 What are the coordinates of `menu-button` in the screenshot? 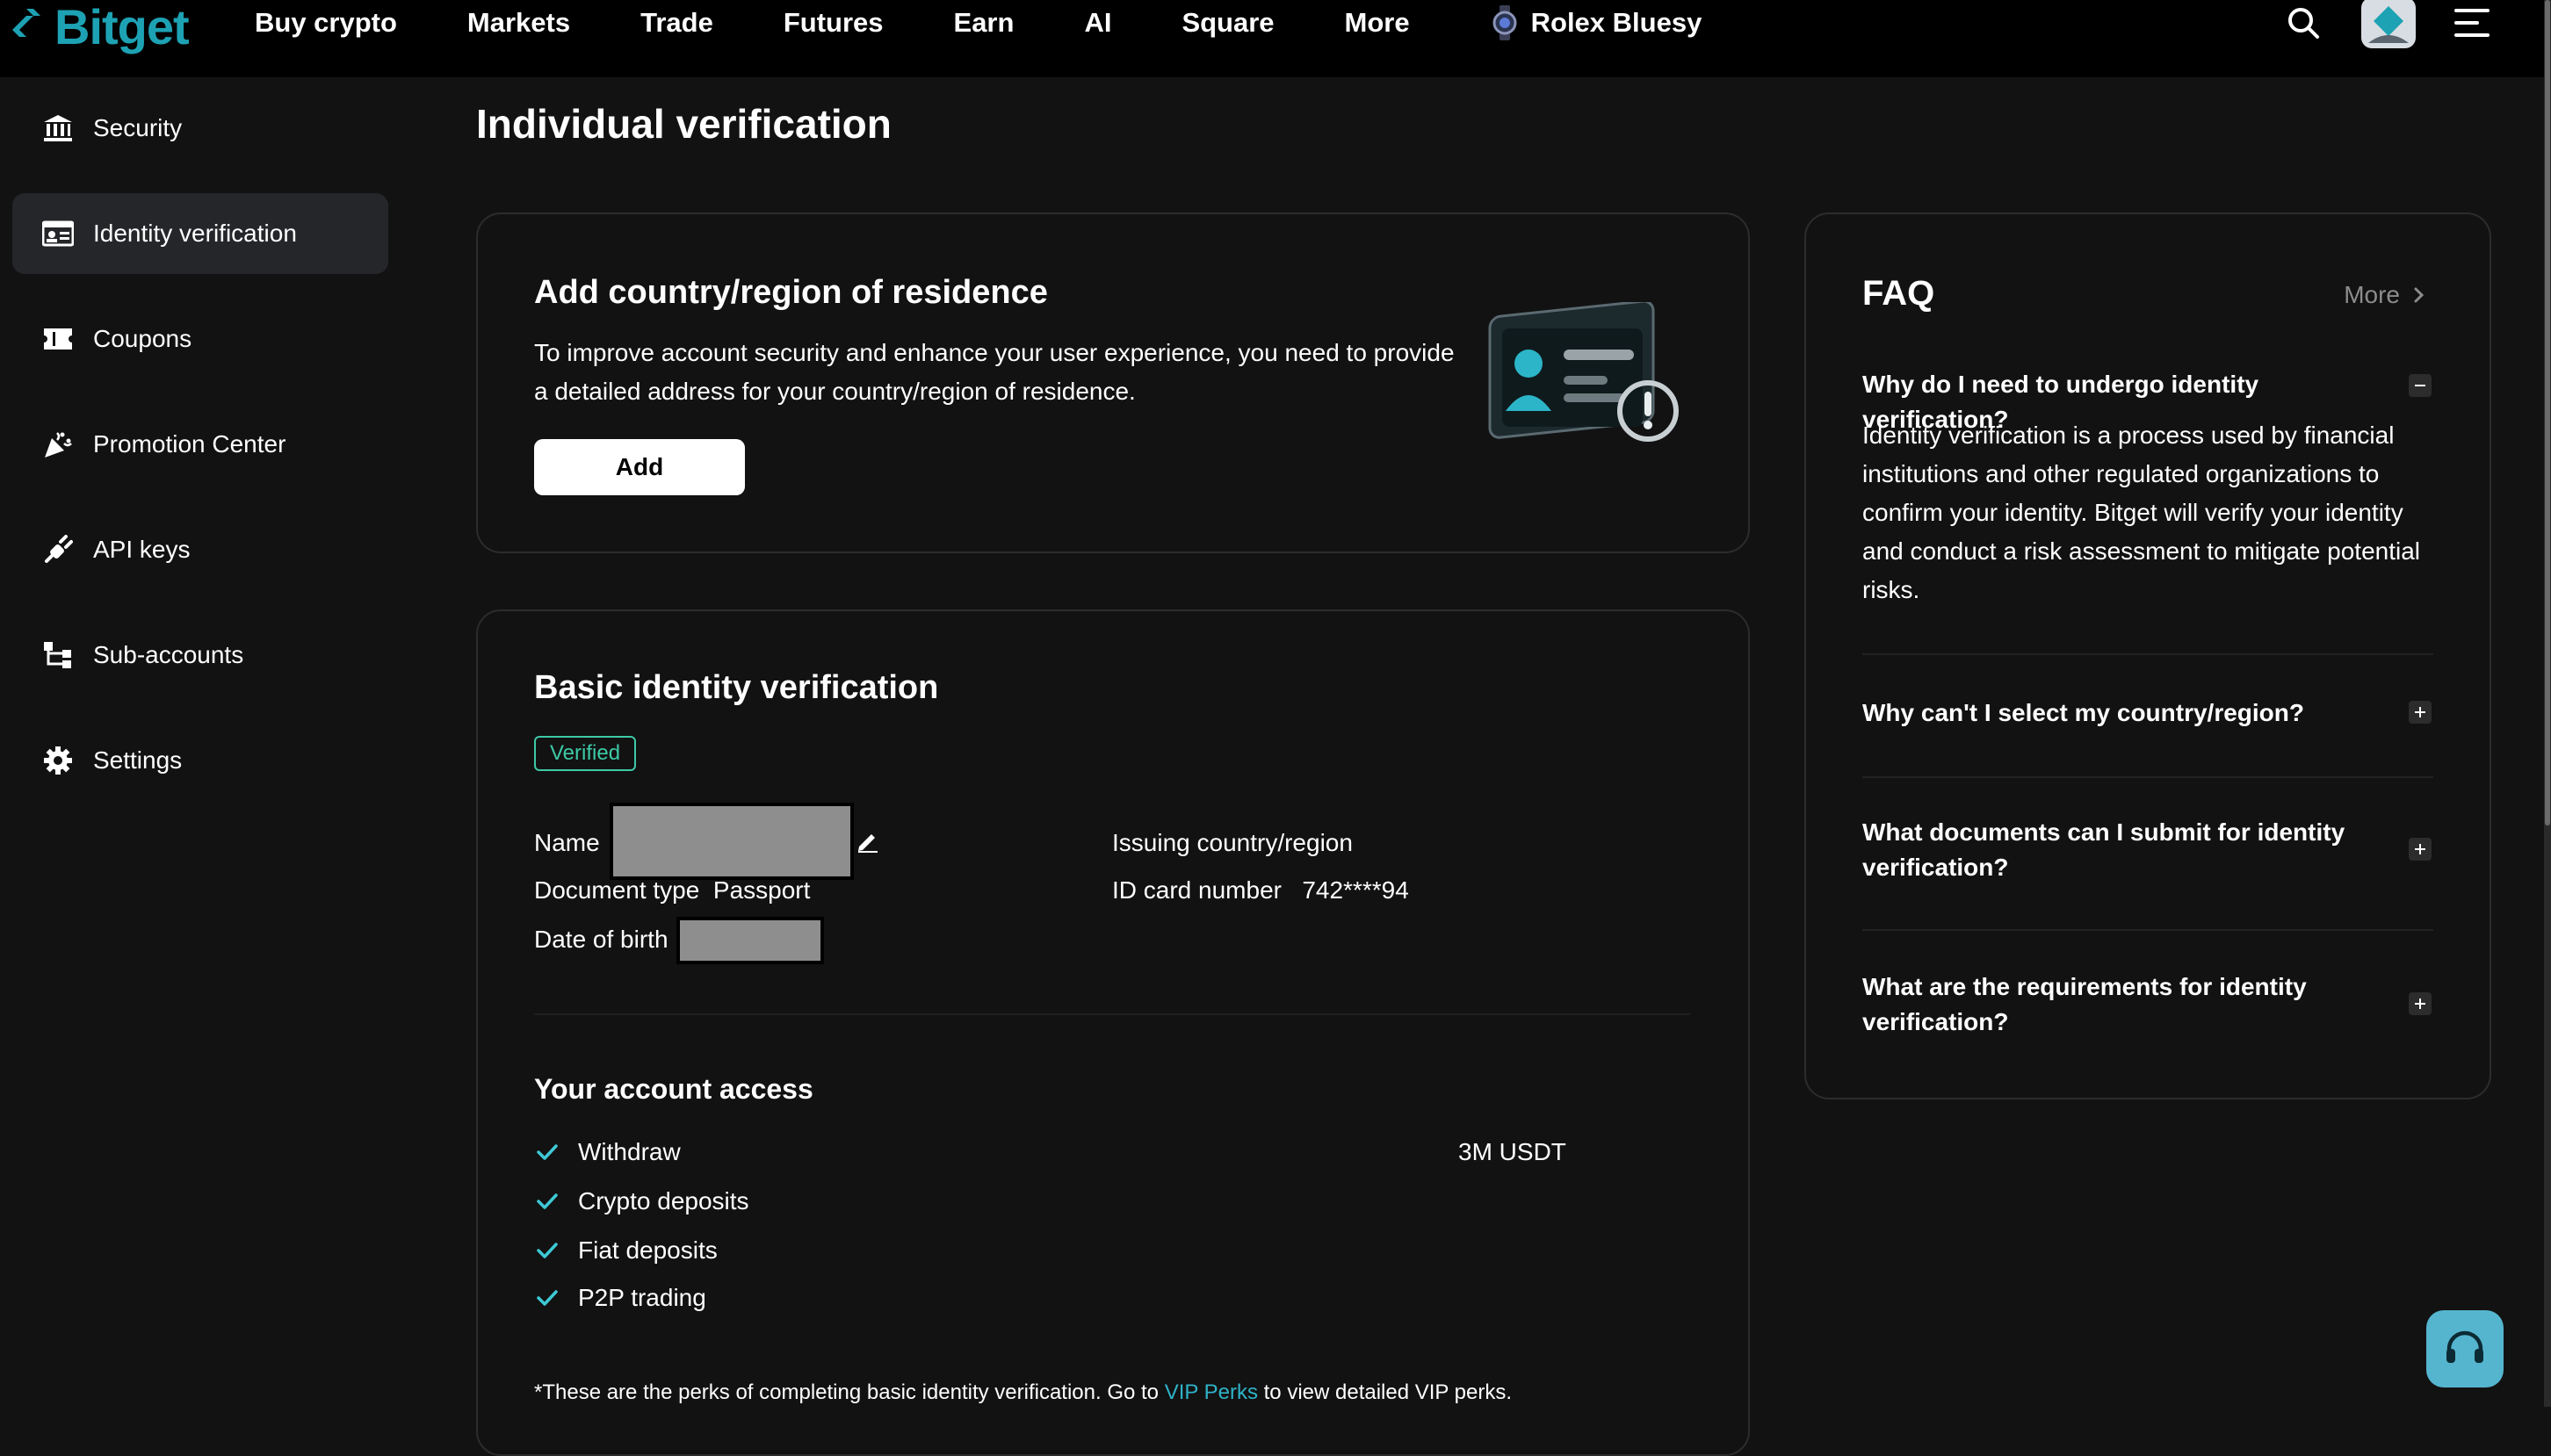 It's located at (2472, 23).